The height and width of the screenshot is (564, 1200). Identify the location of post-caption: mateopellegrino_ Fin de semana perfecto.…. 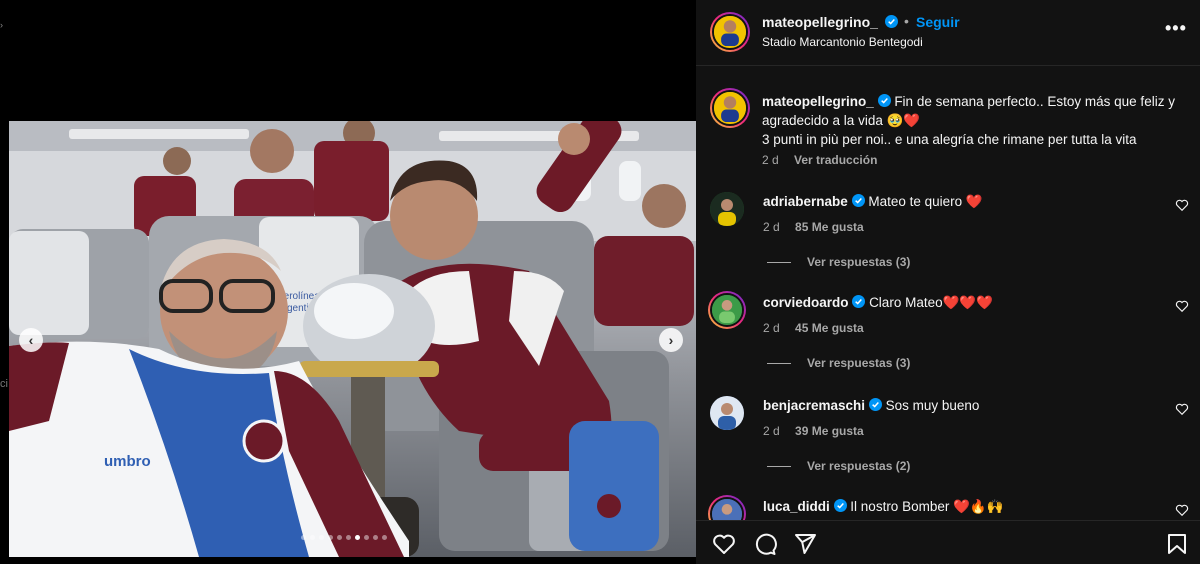
(972, 120).